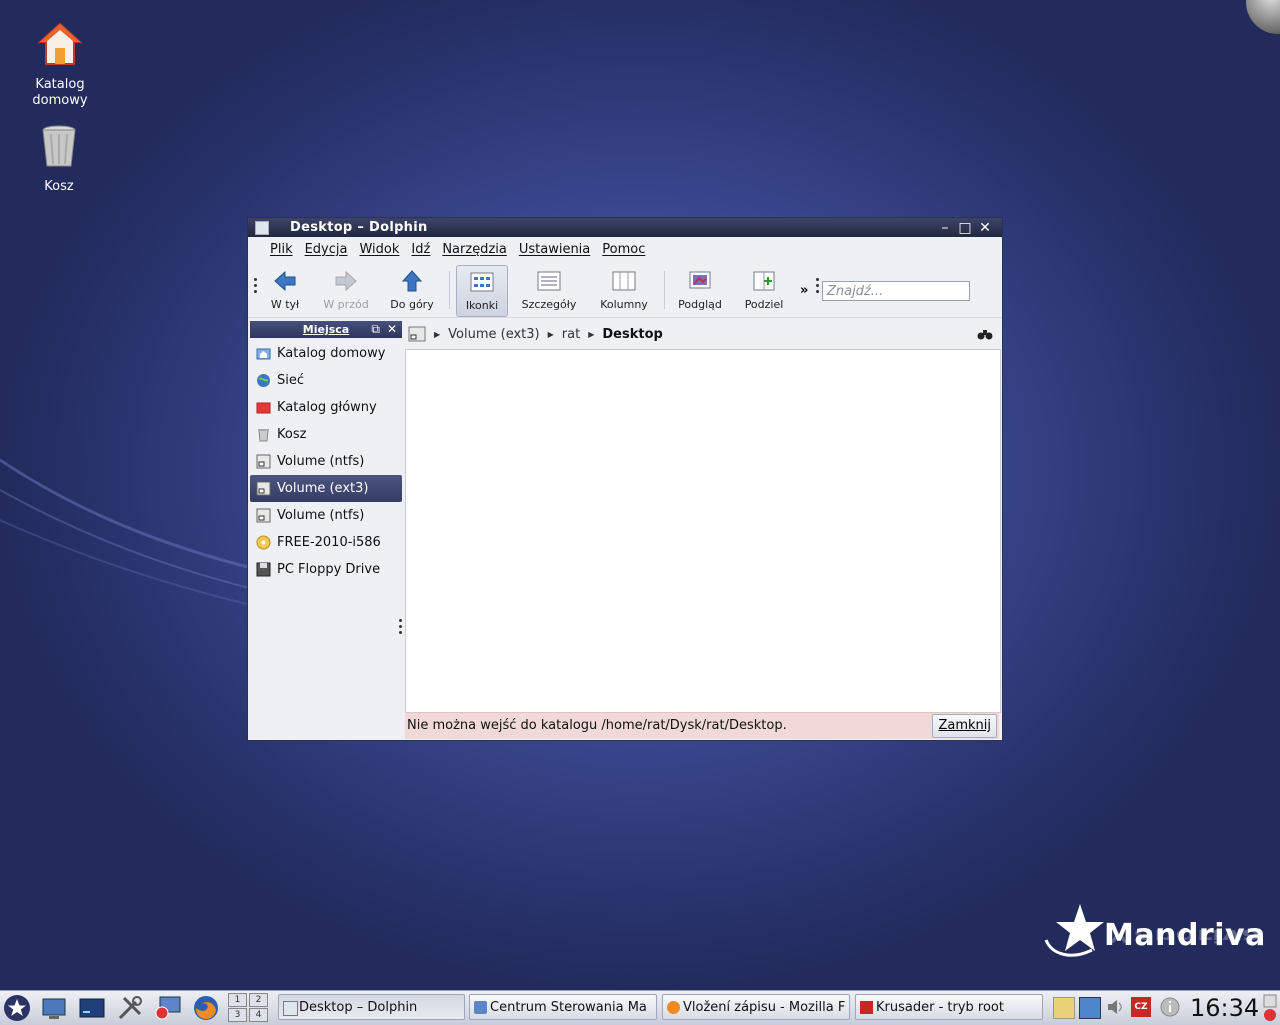  What do you see at coordinates (92, 1008) in the screenshot?
I see `terminal-icon` at bounding box center [92, 1008].